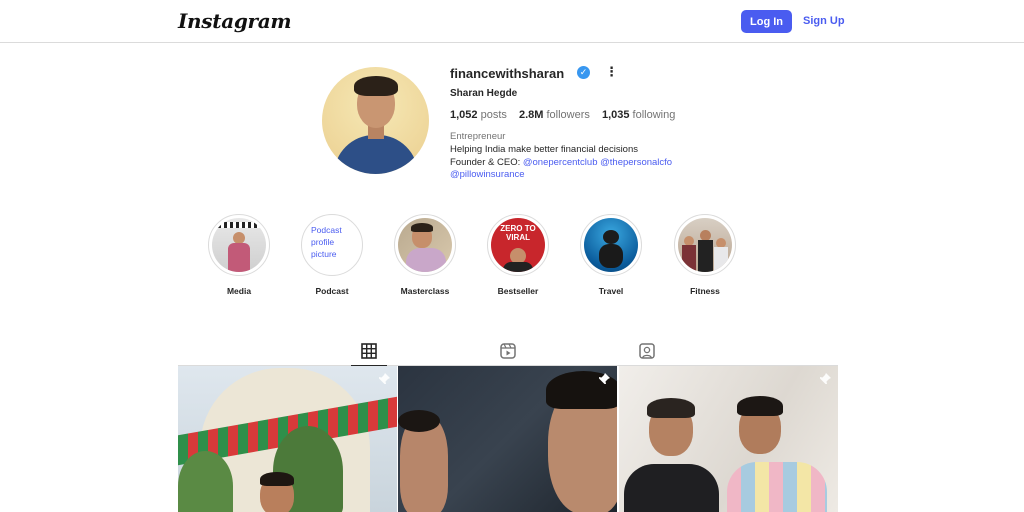  What do you see at coordinates (369, 351) in the screenshot?
I see `grid-icon` at bounding box center [369, 351].